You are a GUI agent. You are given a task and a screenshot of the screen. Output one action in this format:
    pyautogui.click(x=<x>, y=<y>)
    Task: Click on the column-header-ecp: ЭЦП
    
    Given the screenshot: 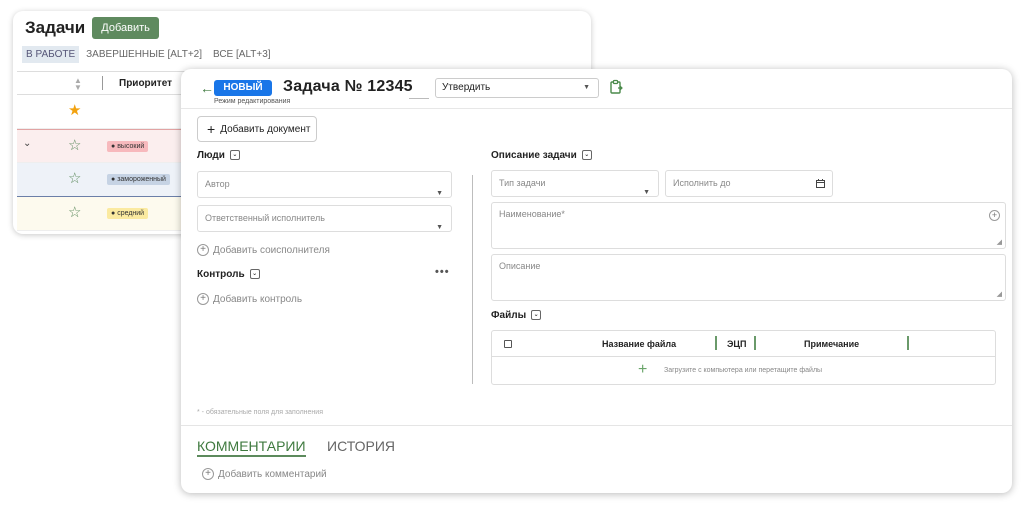 What is the action you would take?
    pyautogui.click(x=737, y=344)
    